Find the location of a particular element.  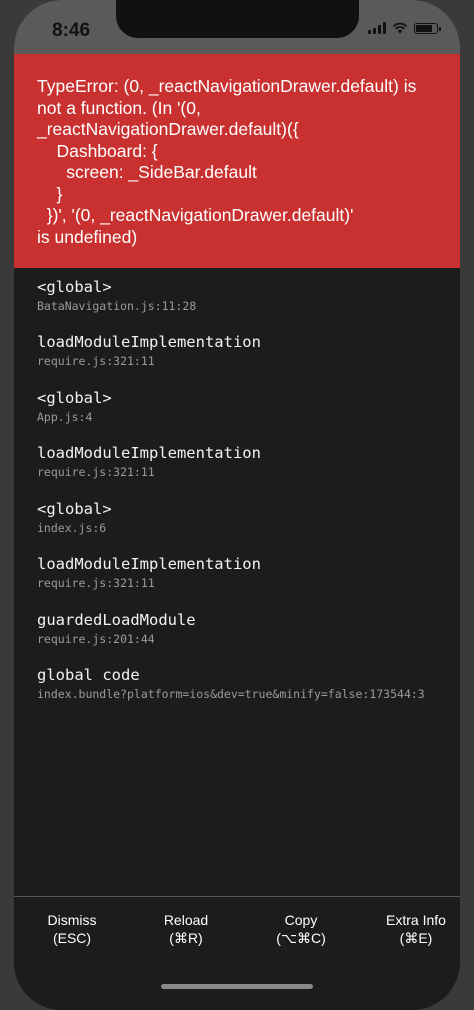

status-icons is located at coordinates (404, 28).